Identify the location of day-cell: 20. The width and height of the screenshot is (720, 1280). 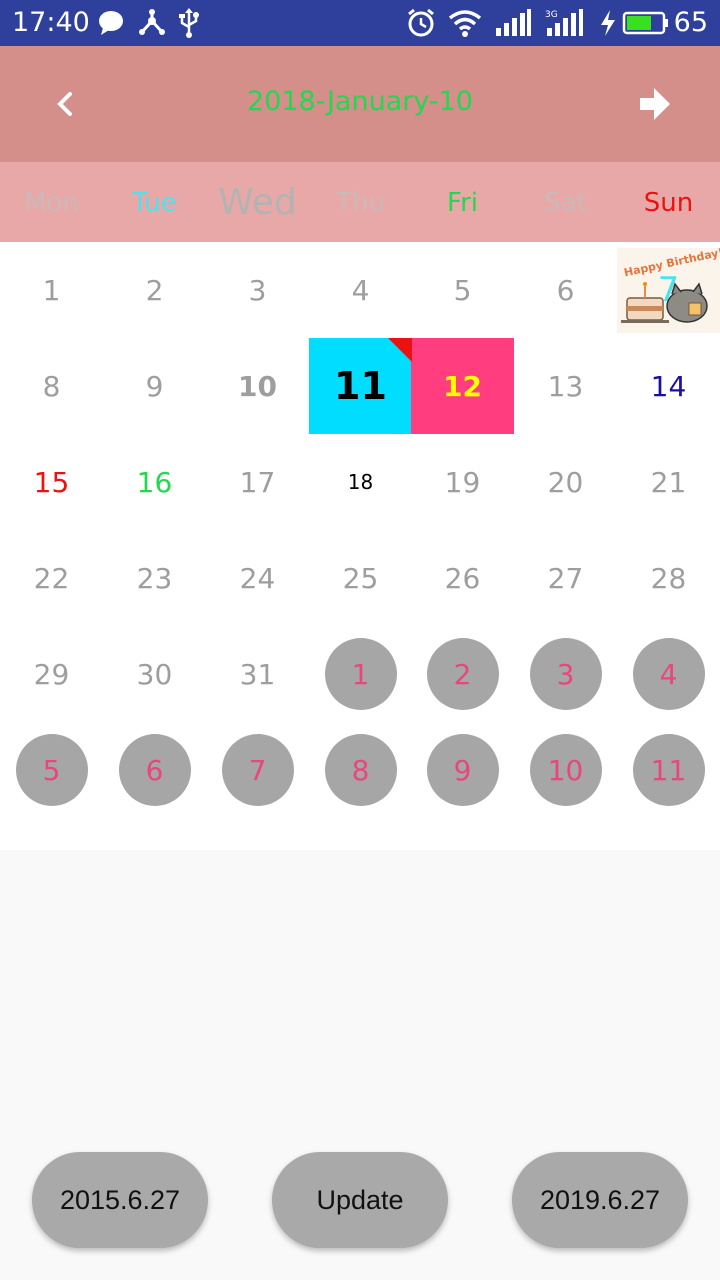
(565, 482).